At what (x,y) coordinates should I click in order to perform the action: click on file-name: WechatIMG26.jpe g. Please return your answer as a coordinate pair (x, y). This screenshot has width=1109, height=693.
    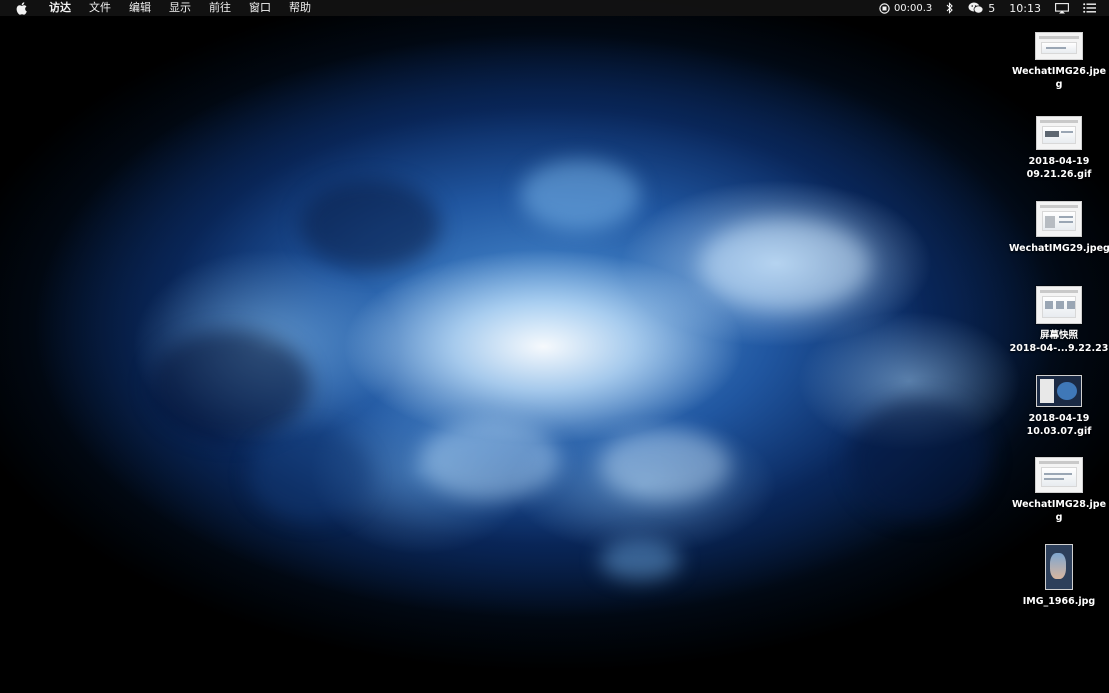
    Looking at the image, I should click on (1059, 78).